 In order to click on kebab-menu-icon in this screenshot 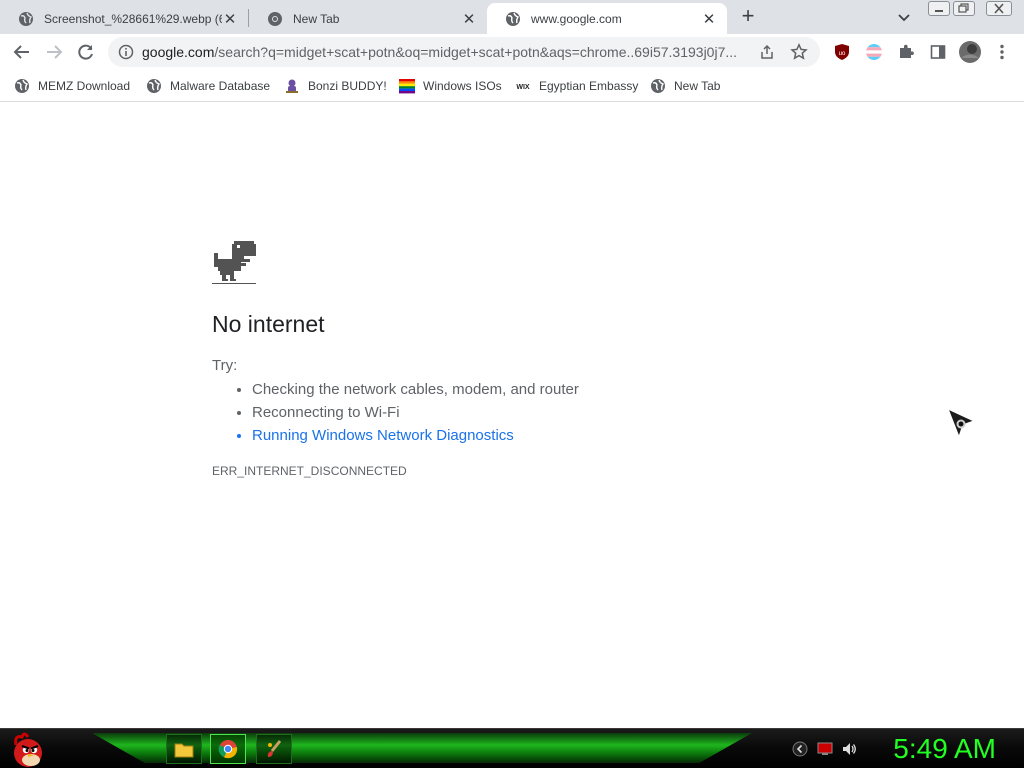, I will do `click(1002, 52)`.